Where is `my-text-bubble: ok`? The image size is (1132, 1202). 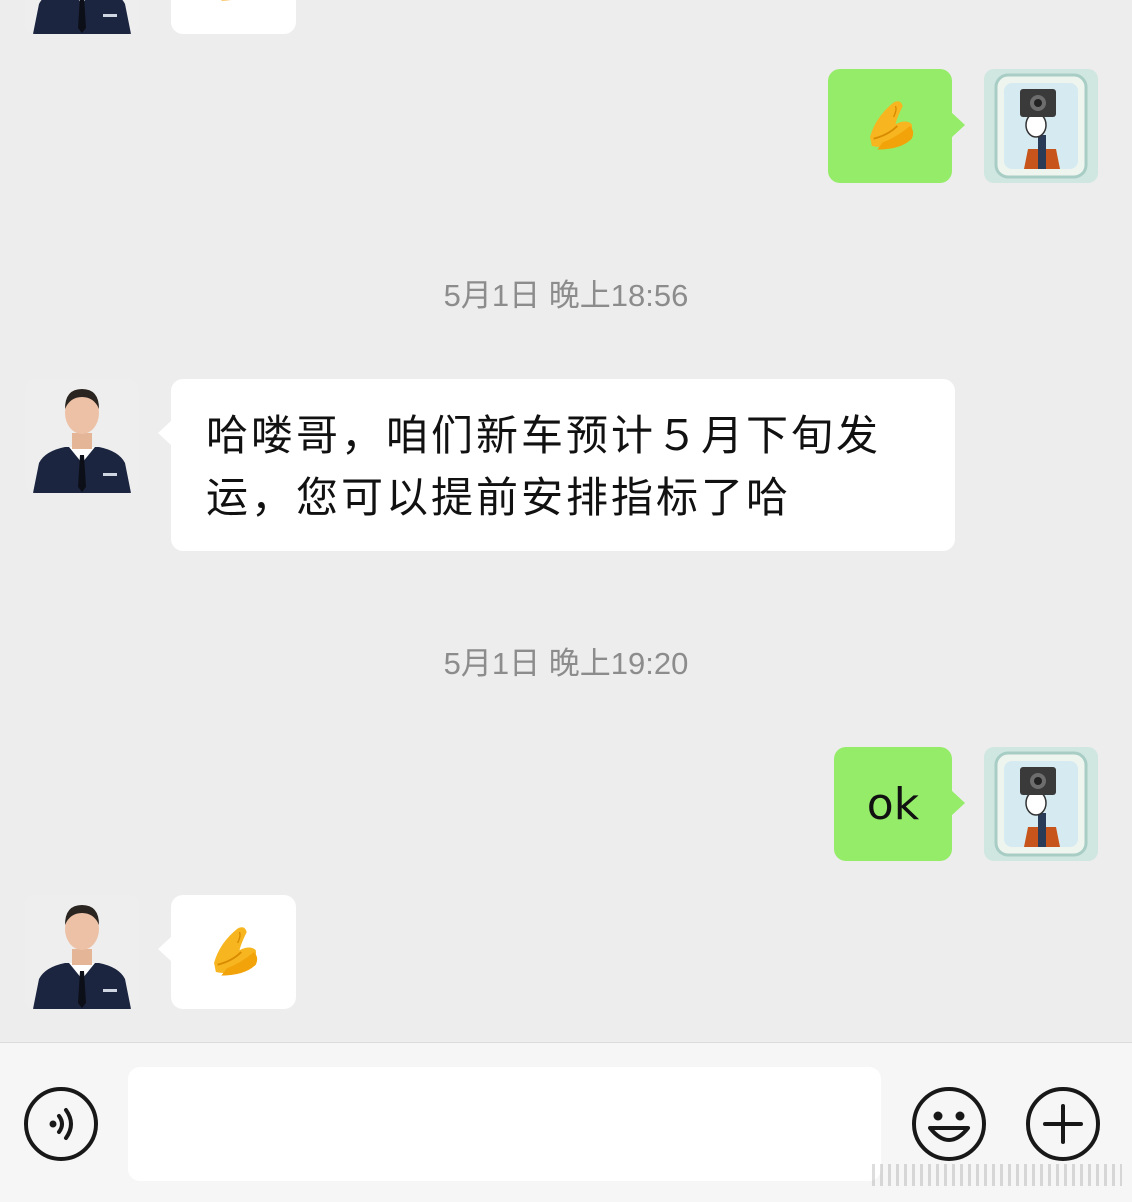
my-text-bubble: ok is located at coordinates (899, 804).